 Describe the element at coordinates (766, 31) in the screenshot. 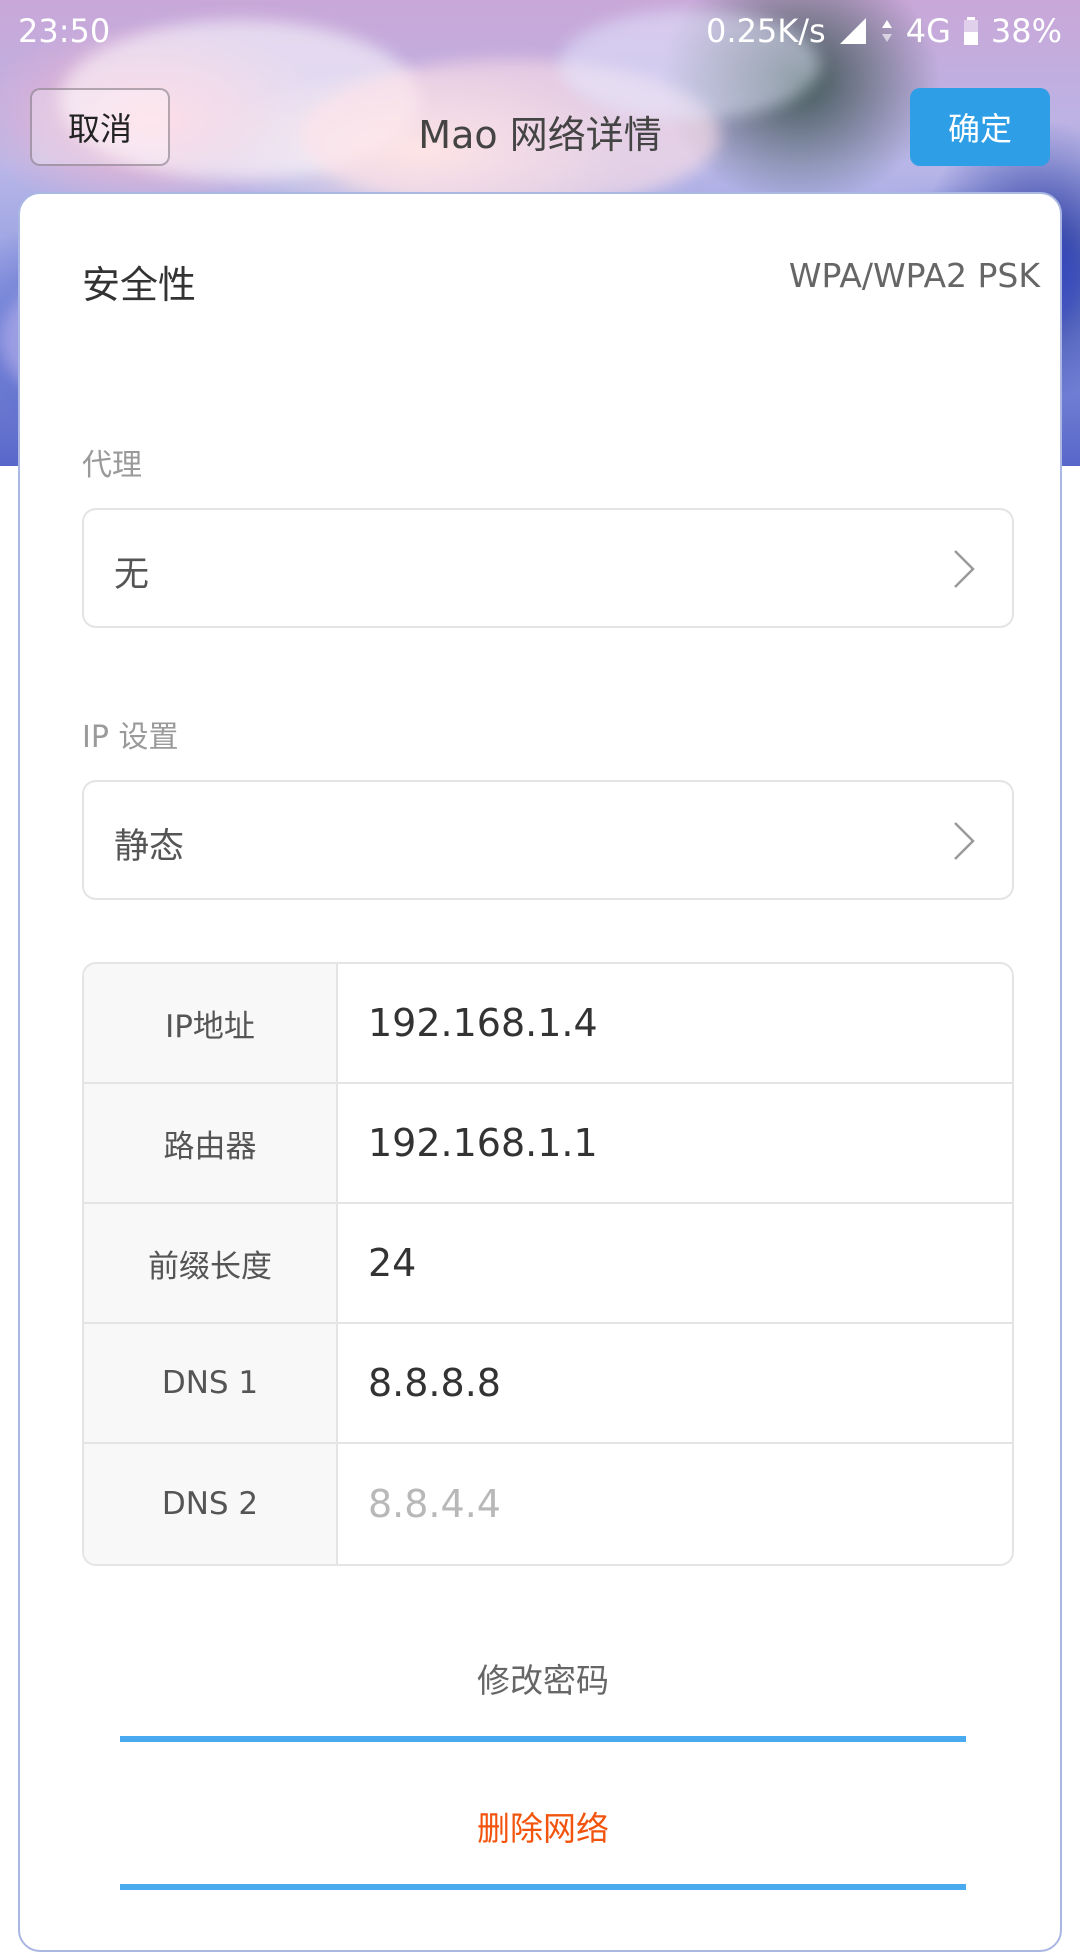

I see `network-speed: 0.25K/s` at that location.